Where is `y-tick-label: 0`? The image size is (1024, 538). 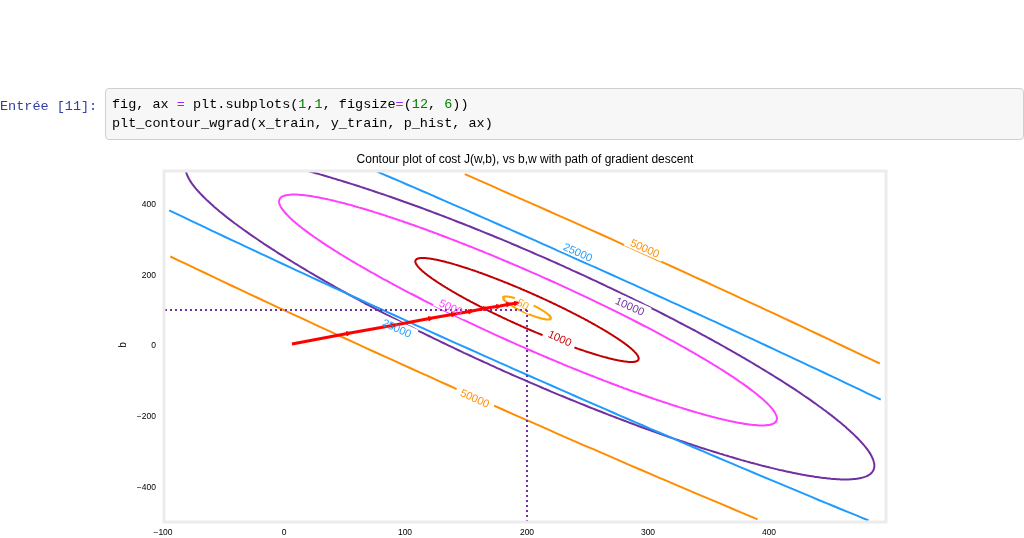 y-tick-label: 0 is located at coordinates (153, 345).